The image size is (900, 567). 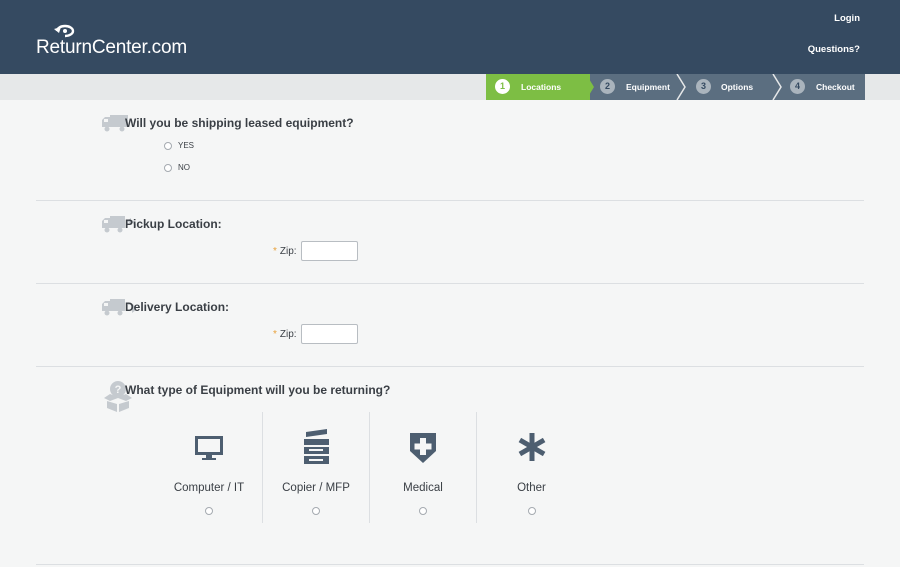 What do you see at coordinates (177, 167) in the screenshot?
I see `leased-no-option: NO` at bounding box center [177, 167].